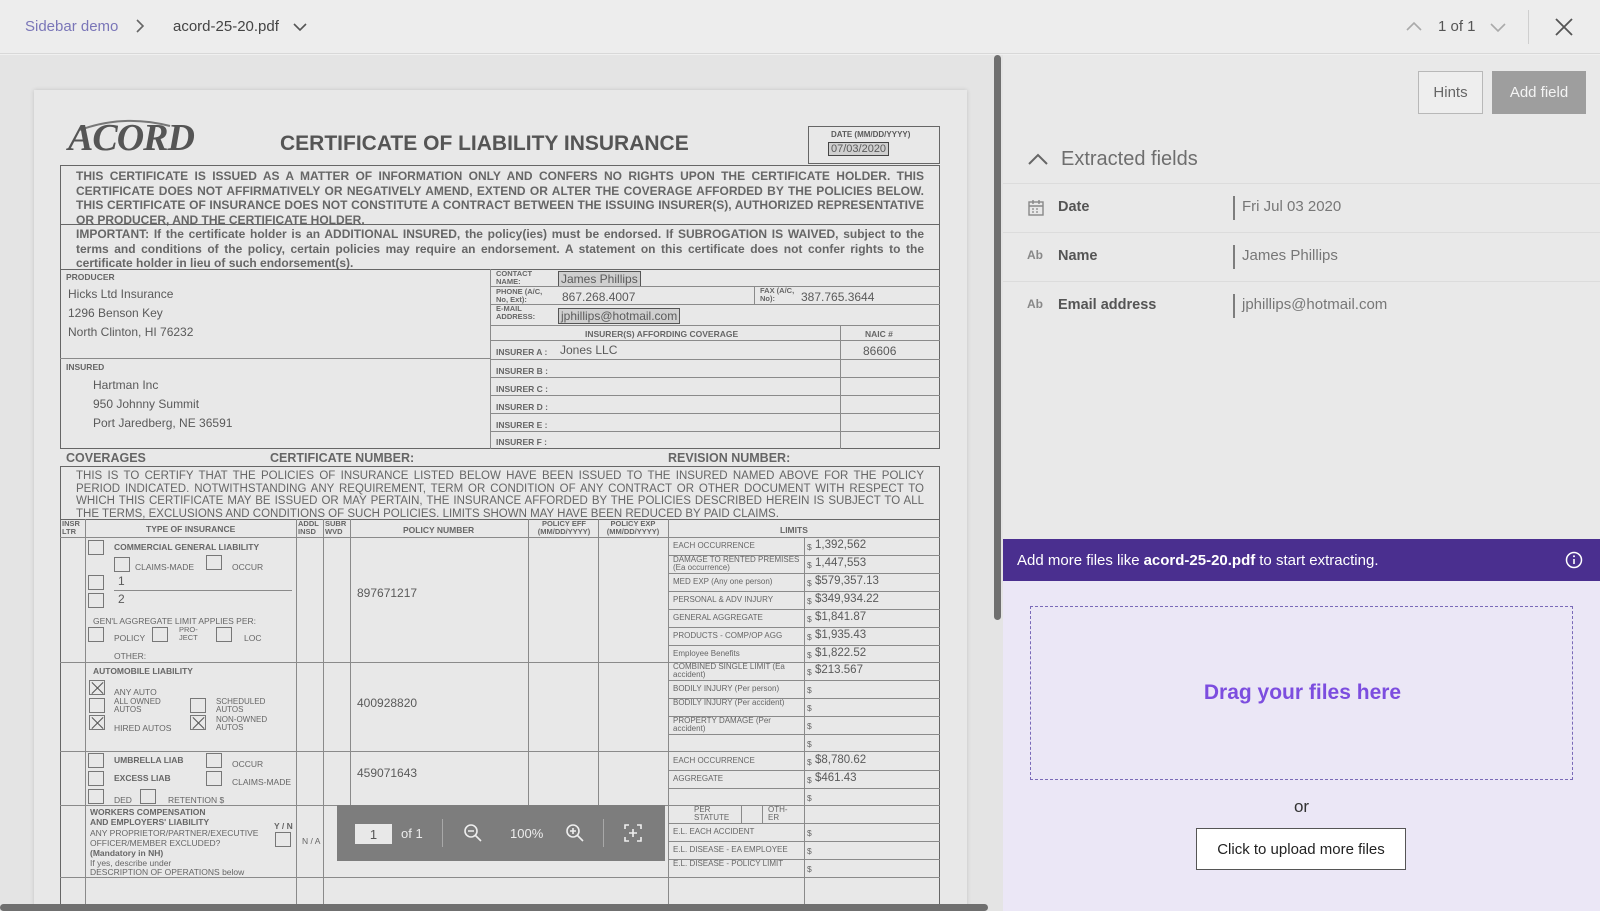 This screenshot has width=1600, height=911. What do you see at coordinates (262, 782) in the screenshot?
I see `claims-made-label: CLAIMS-MADE` at bounding box center [262, 782].